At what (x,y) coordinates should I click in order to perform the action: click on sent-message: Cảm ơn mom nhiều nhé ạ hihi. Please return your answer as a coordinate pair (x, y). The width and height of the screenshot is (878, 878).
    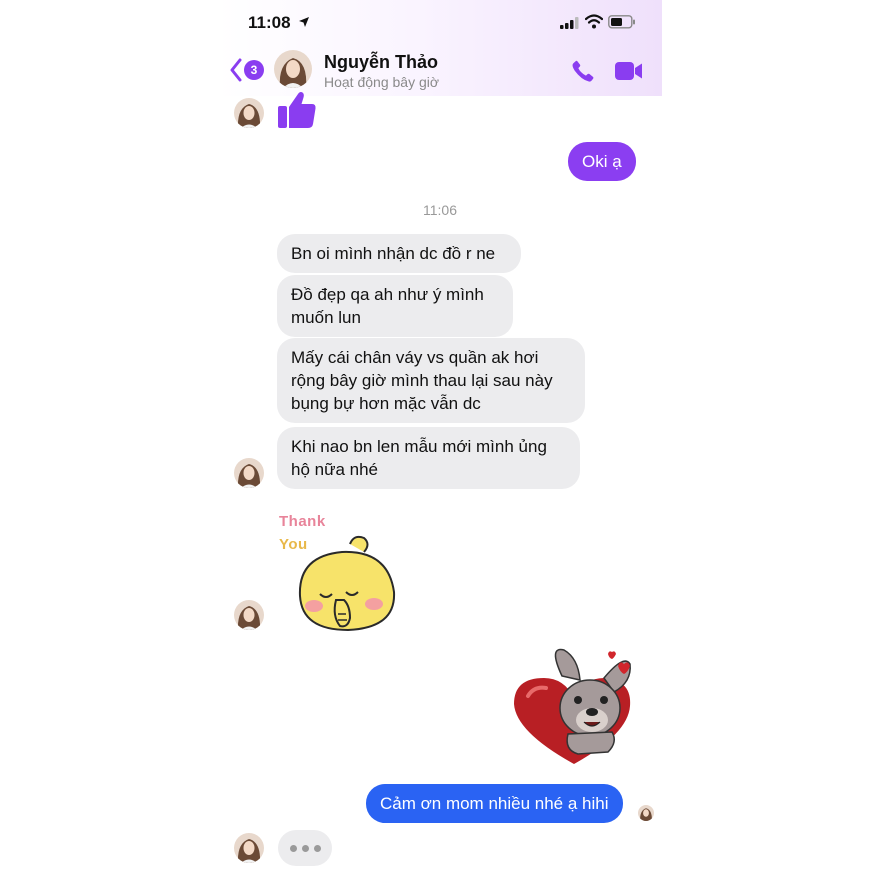
    Looking at the image, I should click on (494, 803).